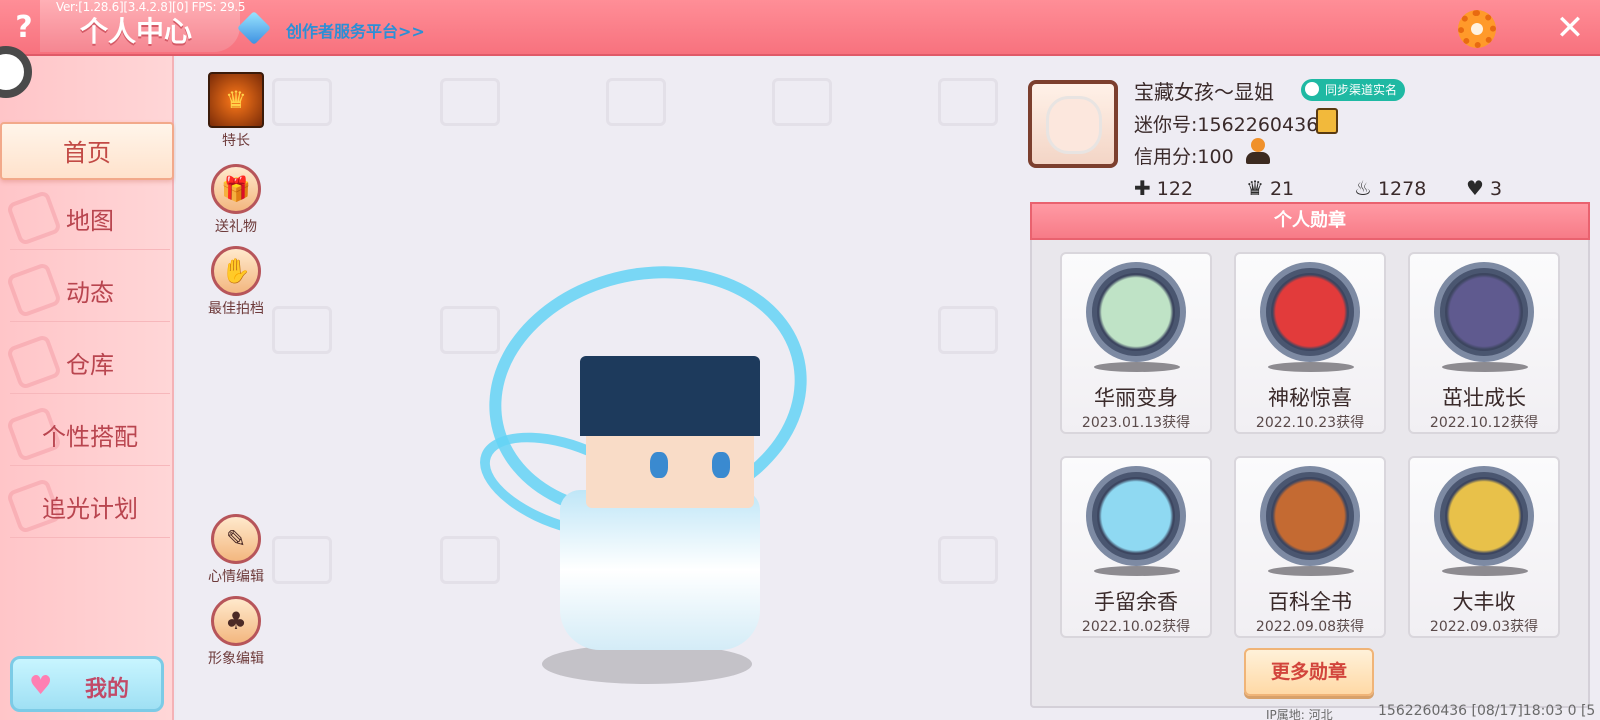 The image size is (1600, 720). Describe the element at coordinates (254, 28) in the screenshot. I see `creator-cube-icon` at that location.